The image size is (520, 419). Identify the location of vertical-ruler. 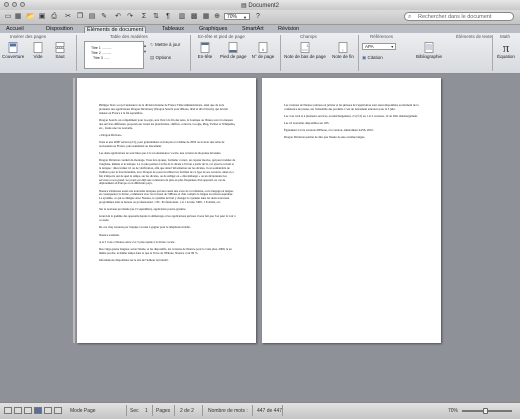
(74, 210).